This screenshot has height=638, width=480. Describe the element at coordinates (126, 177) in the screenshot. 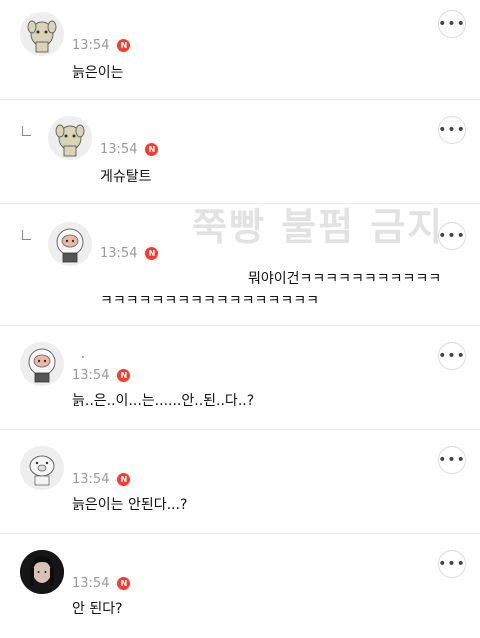

I see `comment-text: 게슈탈트` at that location.